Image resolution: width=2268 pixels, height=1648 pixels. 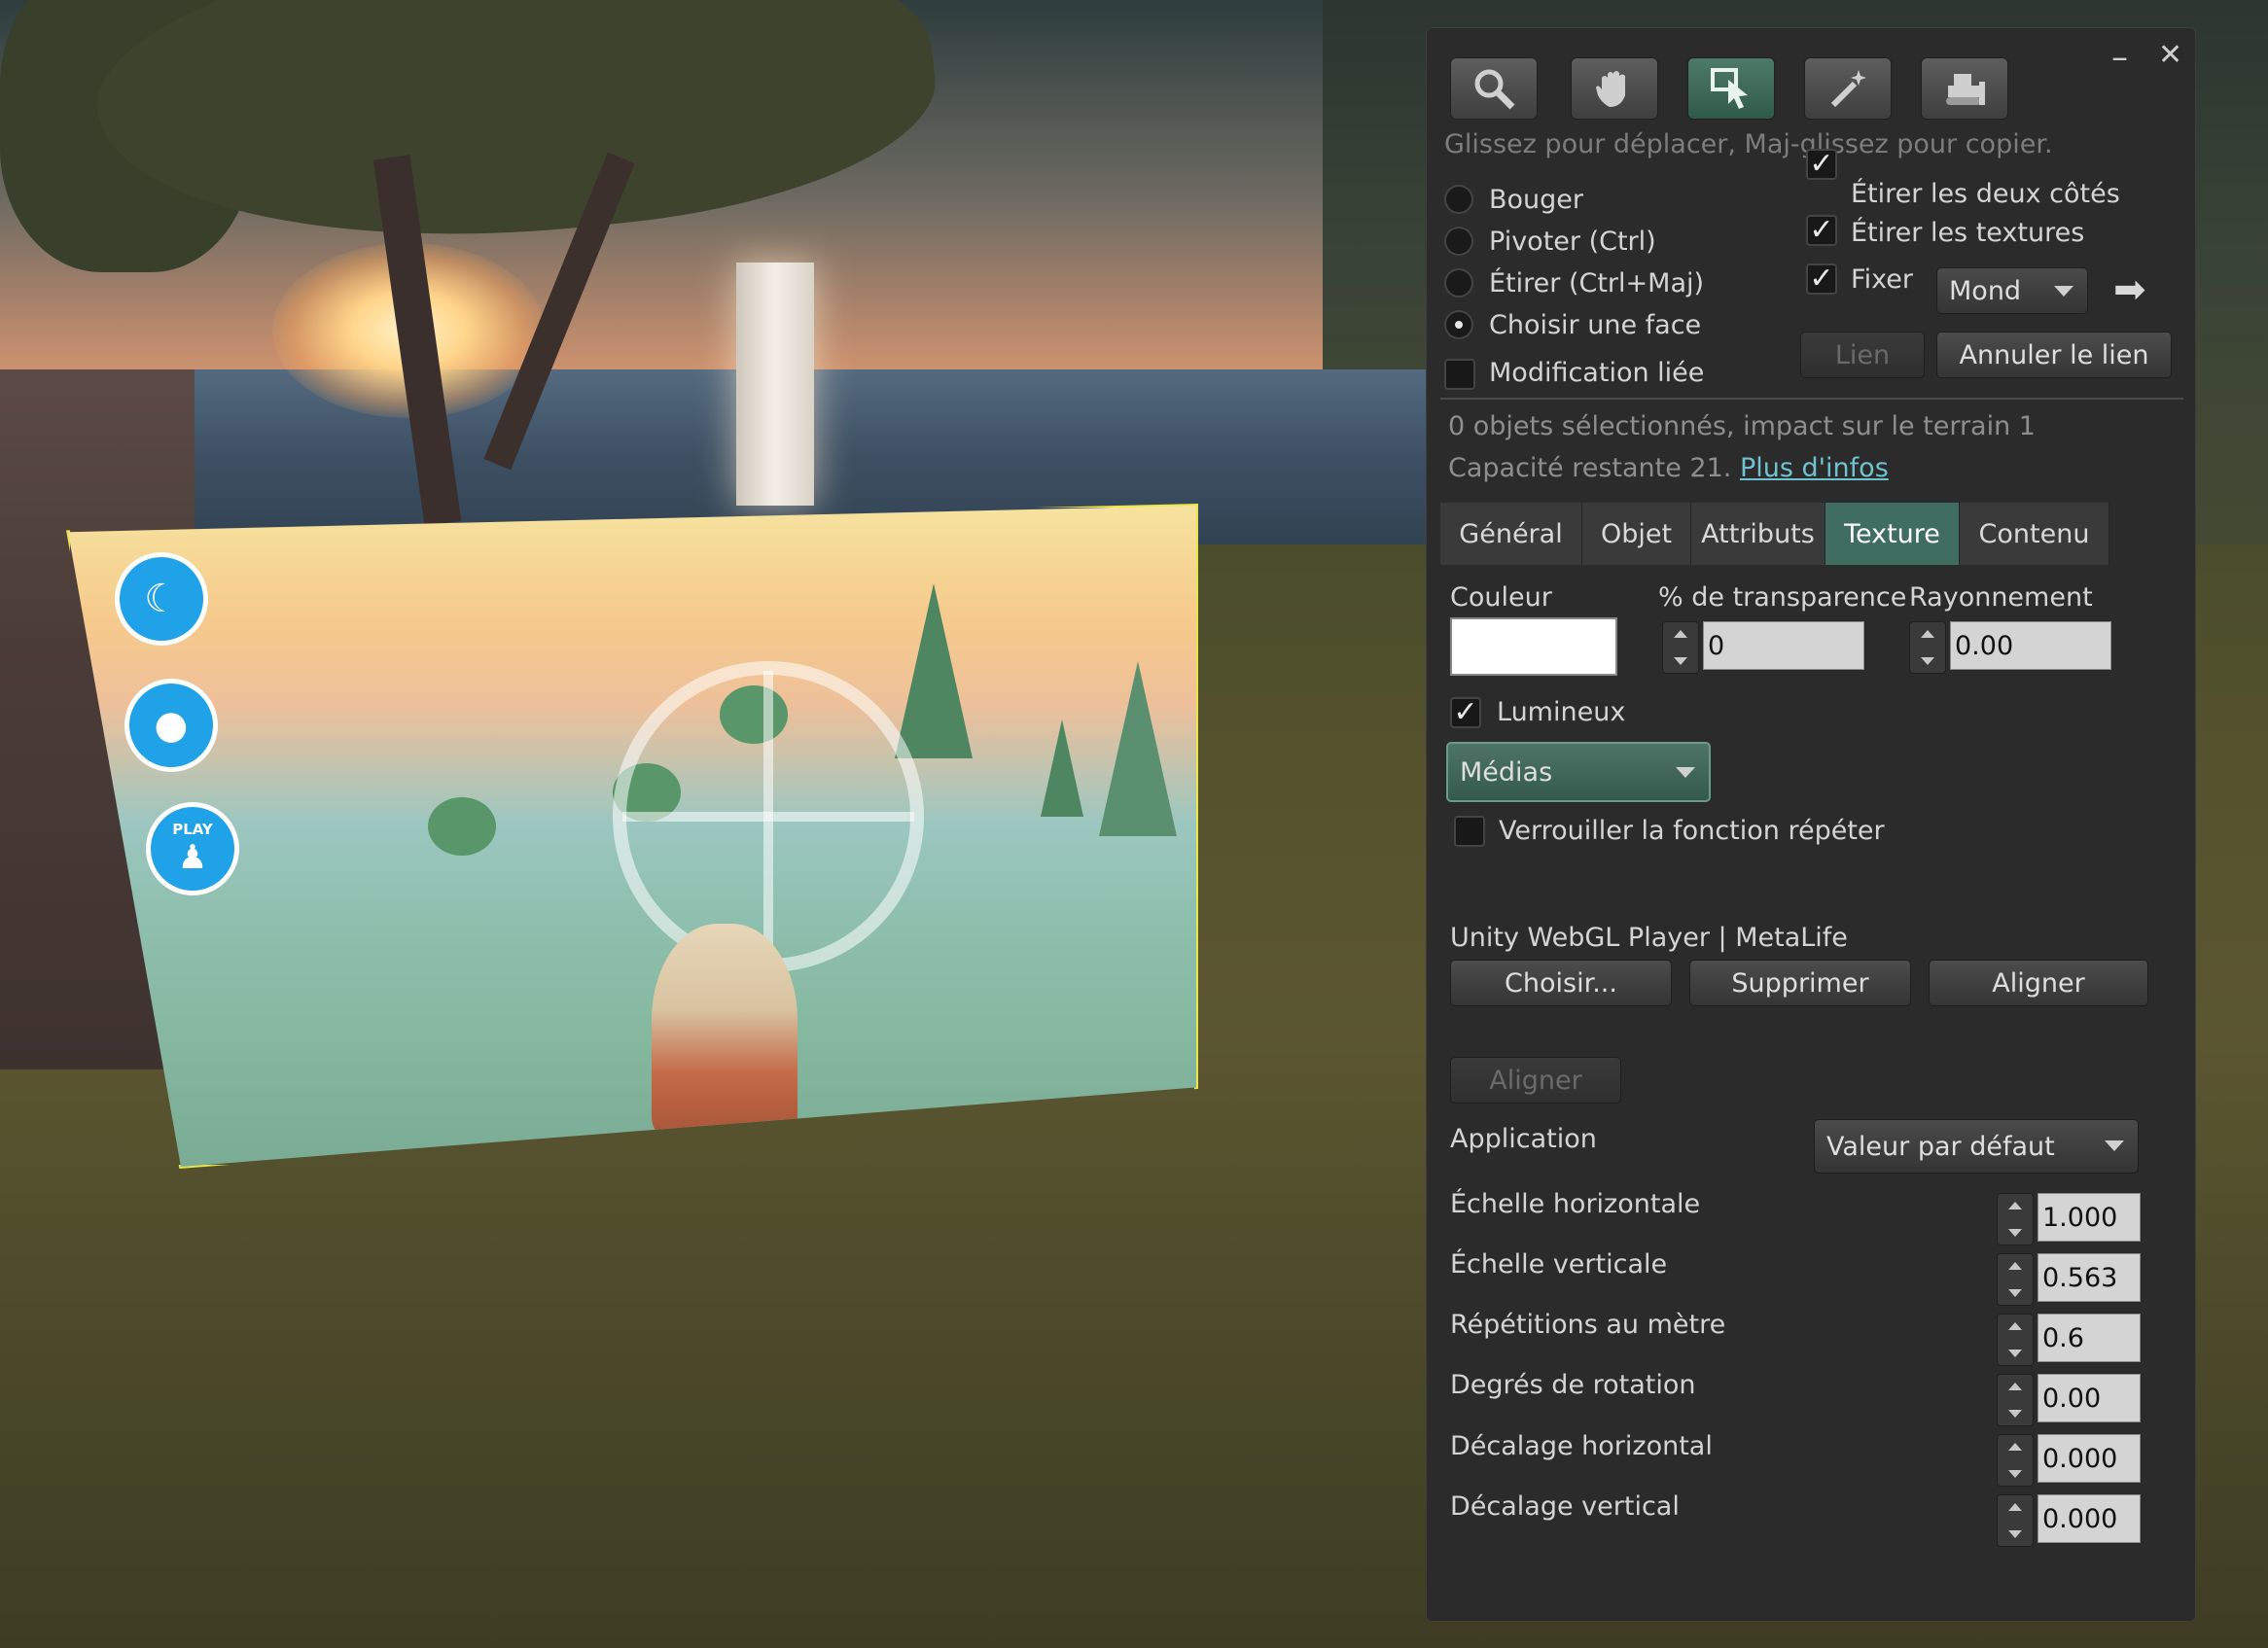 What do you see at coordinates (2129, 289) in the screenshot?
I see `arrow-right-icon: ➡` at bounding box center [2129, 289].